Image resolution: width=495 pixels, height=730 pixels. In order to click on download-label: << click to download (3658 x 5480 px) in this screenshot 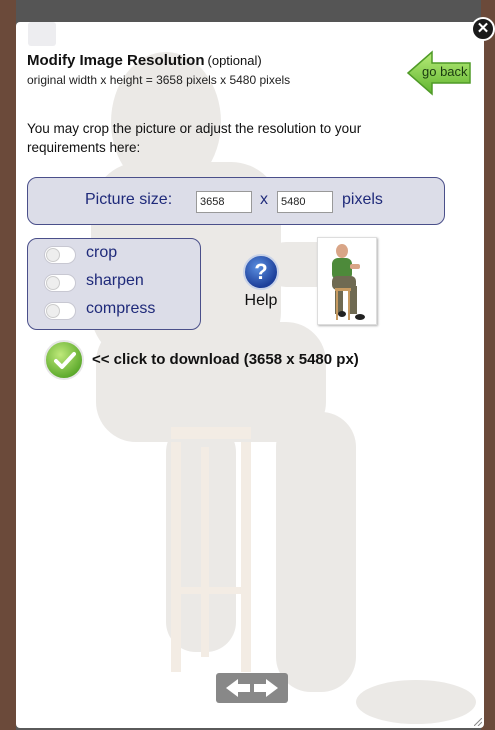, I will do `click(225, 359)`.